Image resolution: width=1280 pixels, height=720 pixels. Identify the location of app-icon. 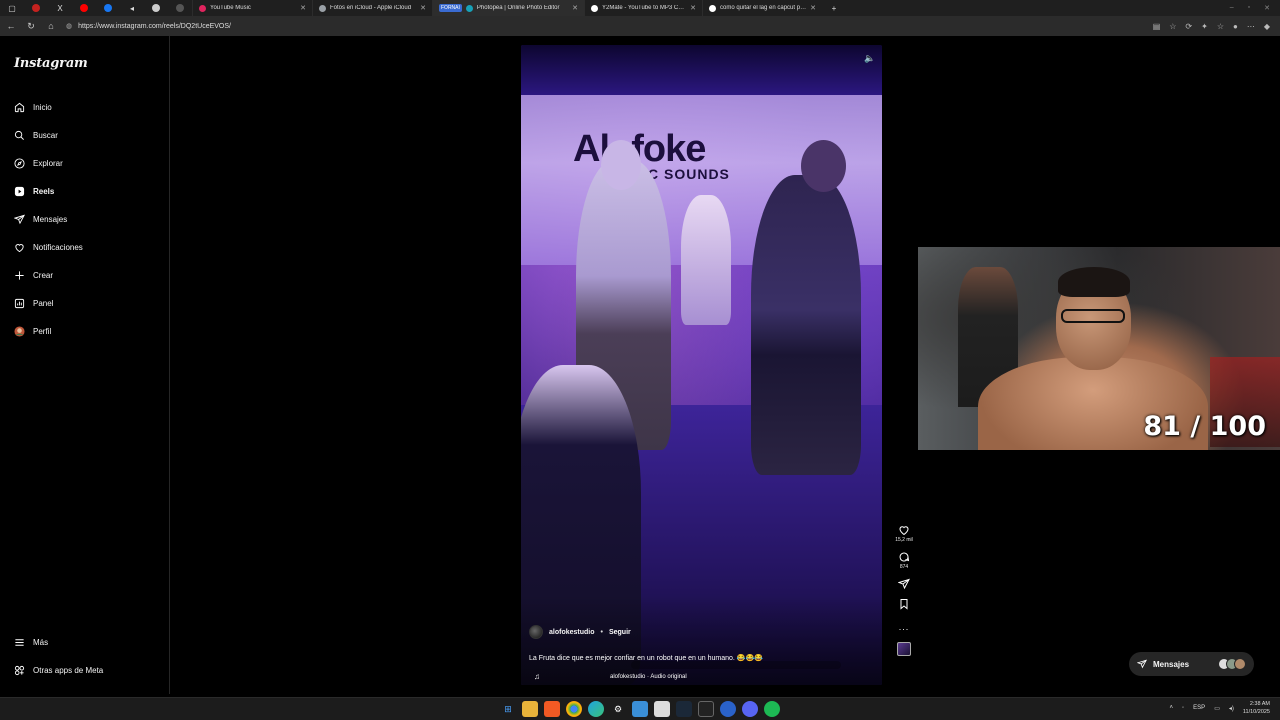
(728, 709).